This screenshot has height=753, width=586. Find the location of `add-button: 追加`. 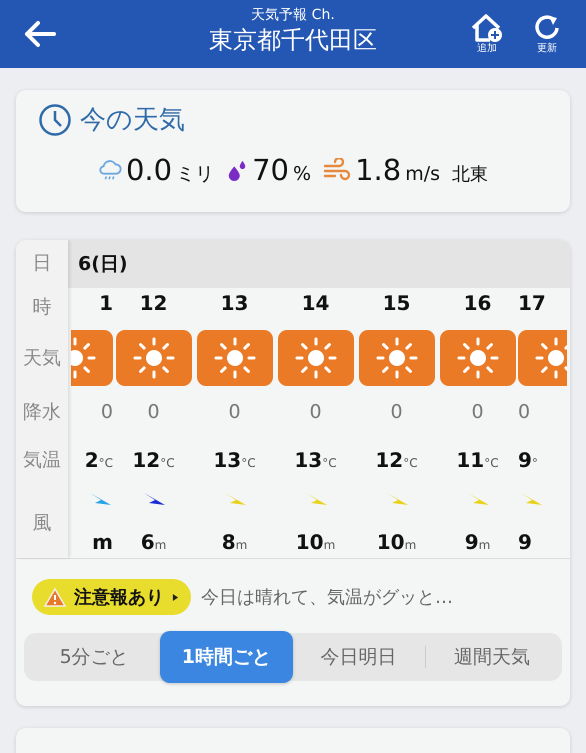

add-button: 追加 is located at coordinates (487, 34).